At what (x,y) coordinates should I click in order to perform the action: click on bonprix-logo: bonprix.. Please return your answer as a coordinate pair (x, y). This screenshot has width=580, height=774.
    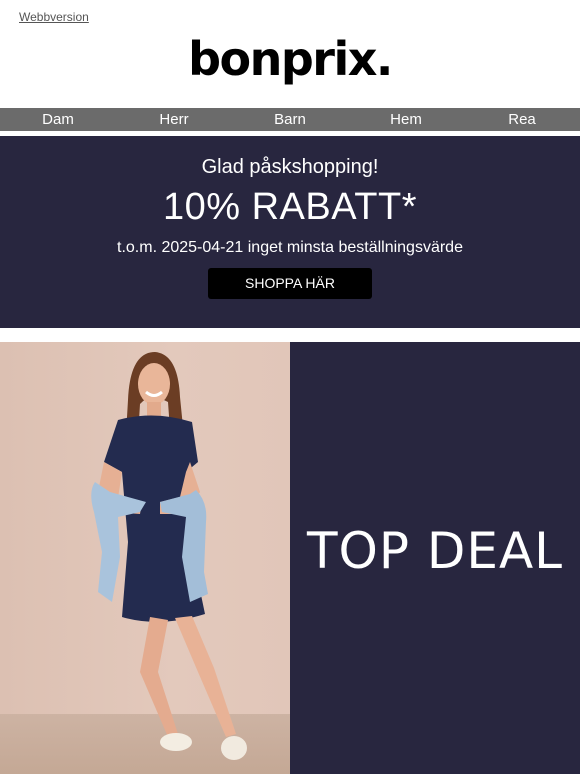
    Looking at the image, I should click on (290, 59).